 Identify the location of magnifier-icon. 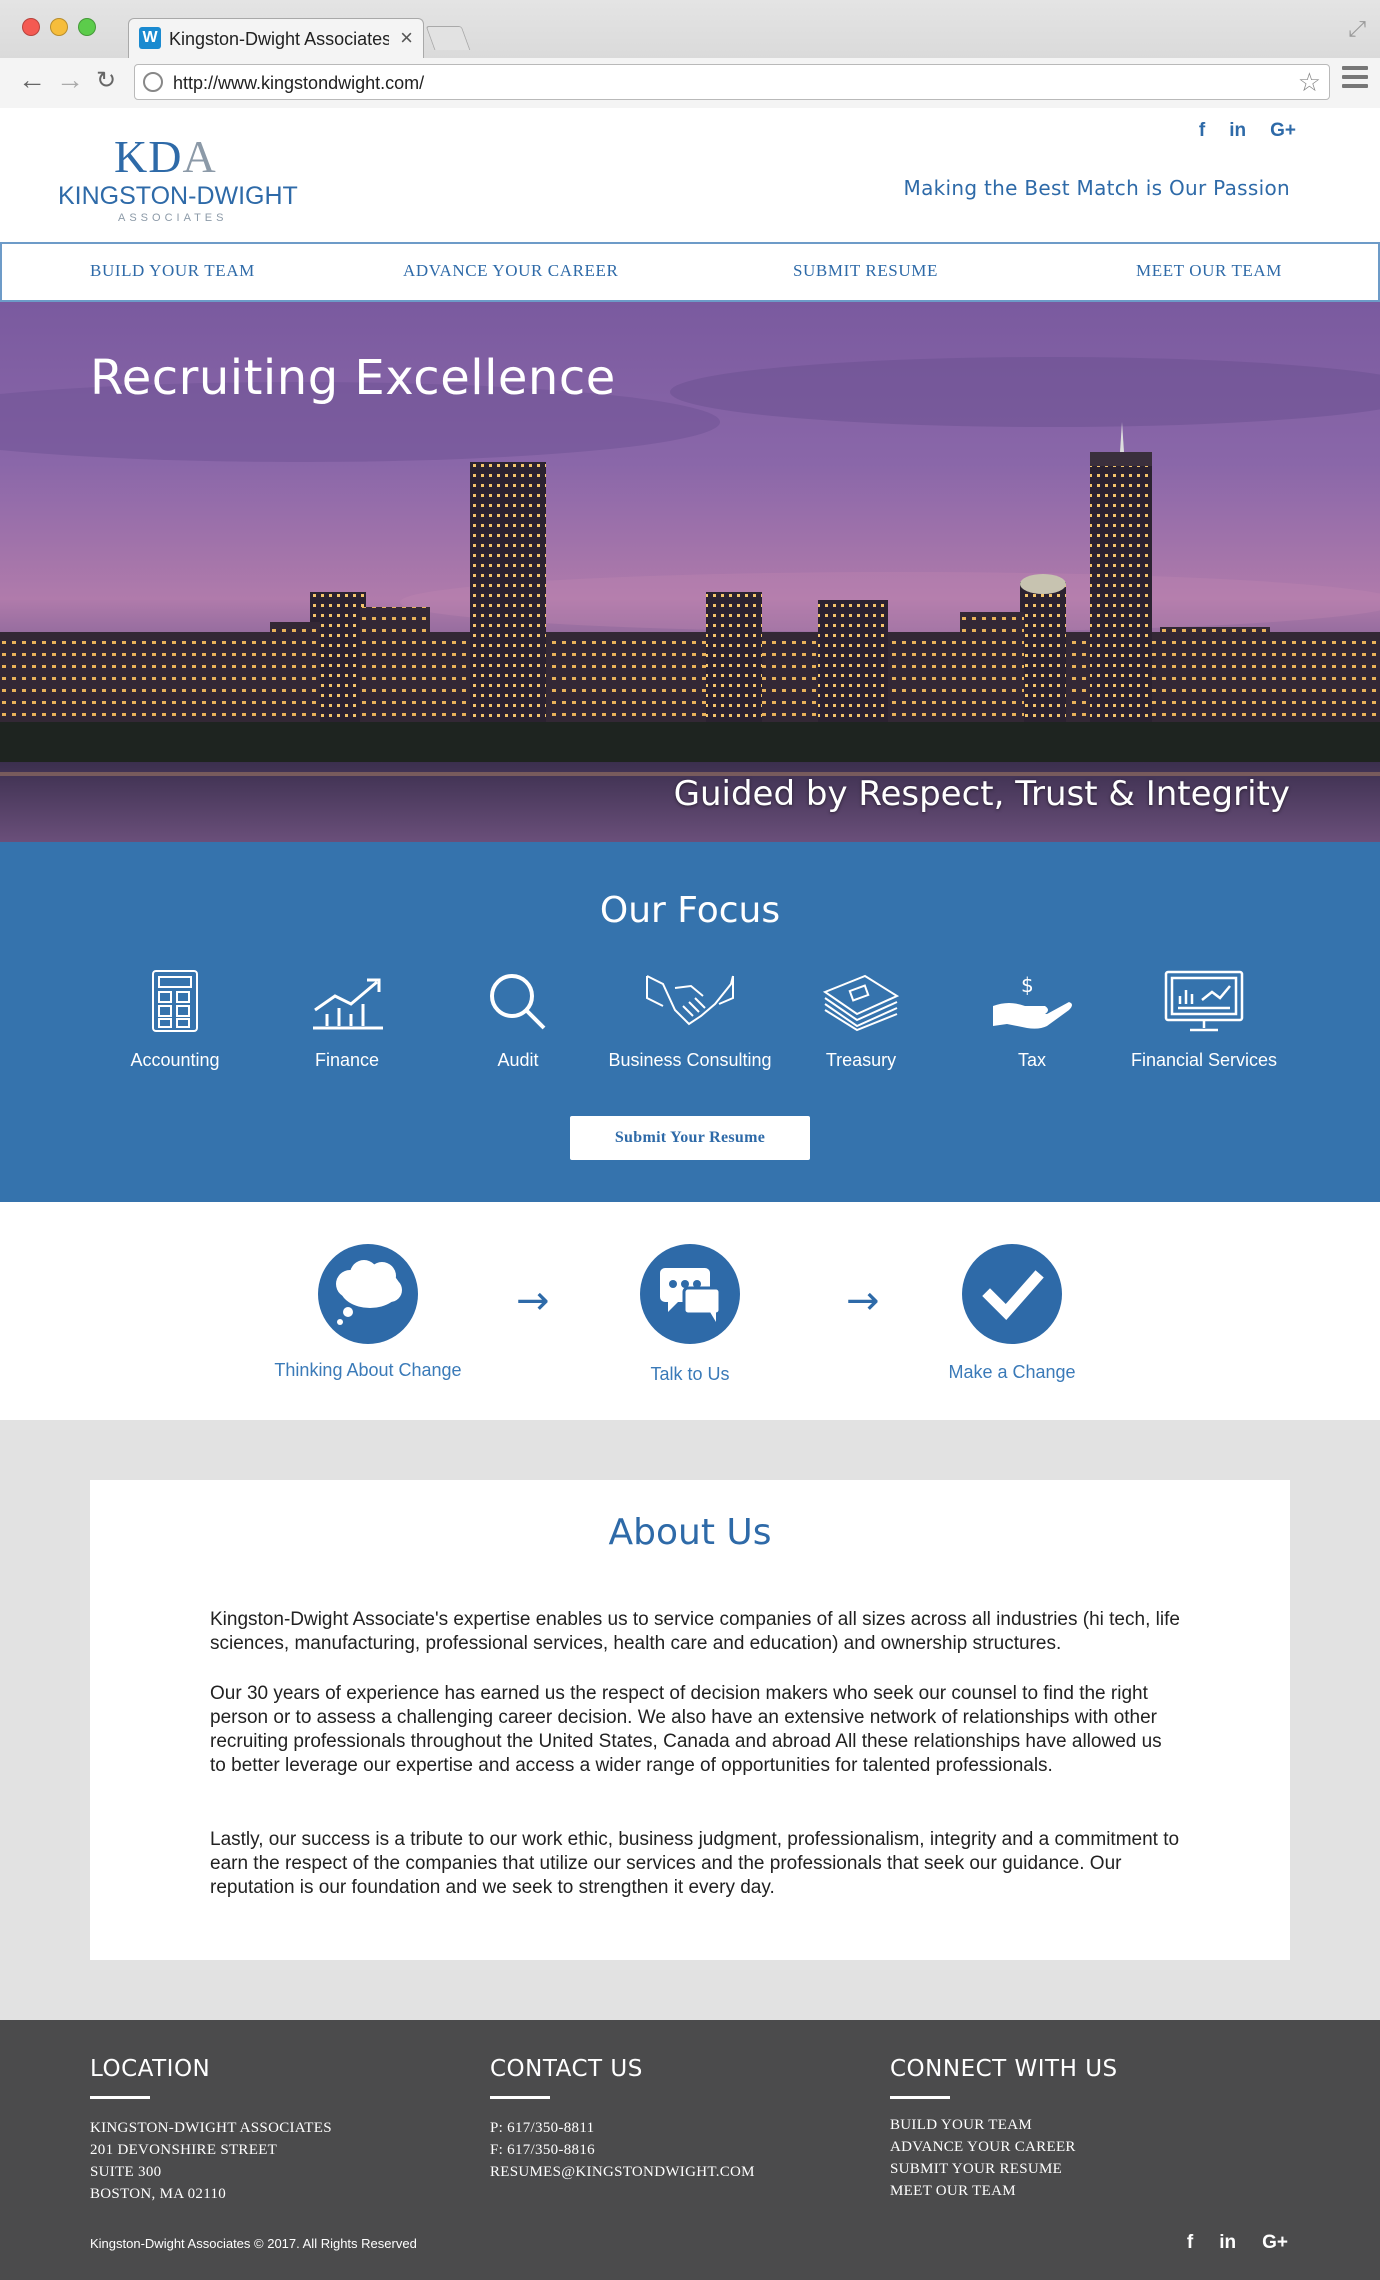
(518, 1002).